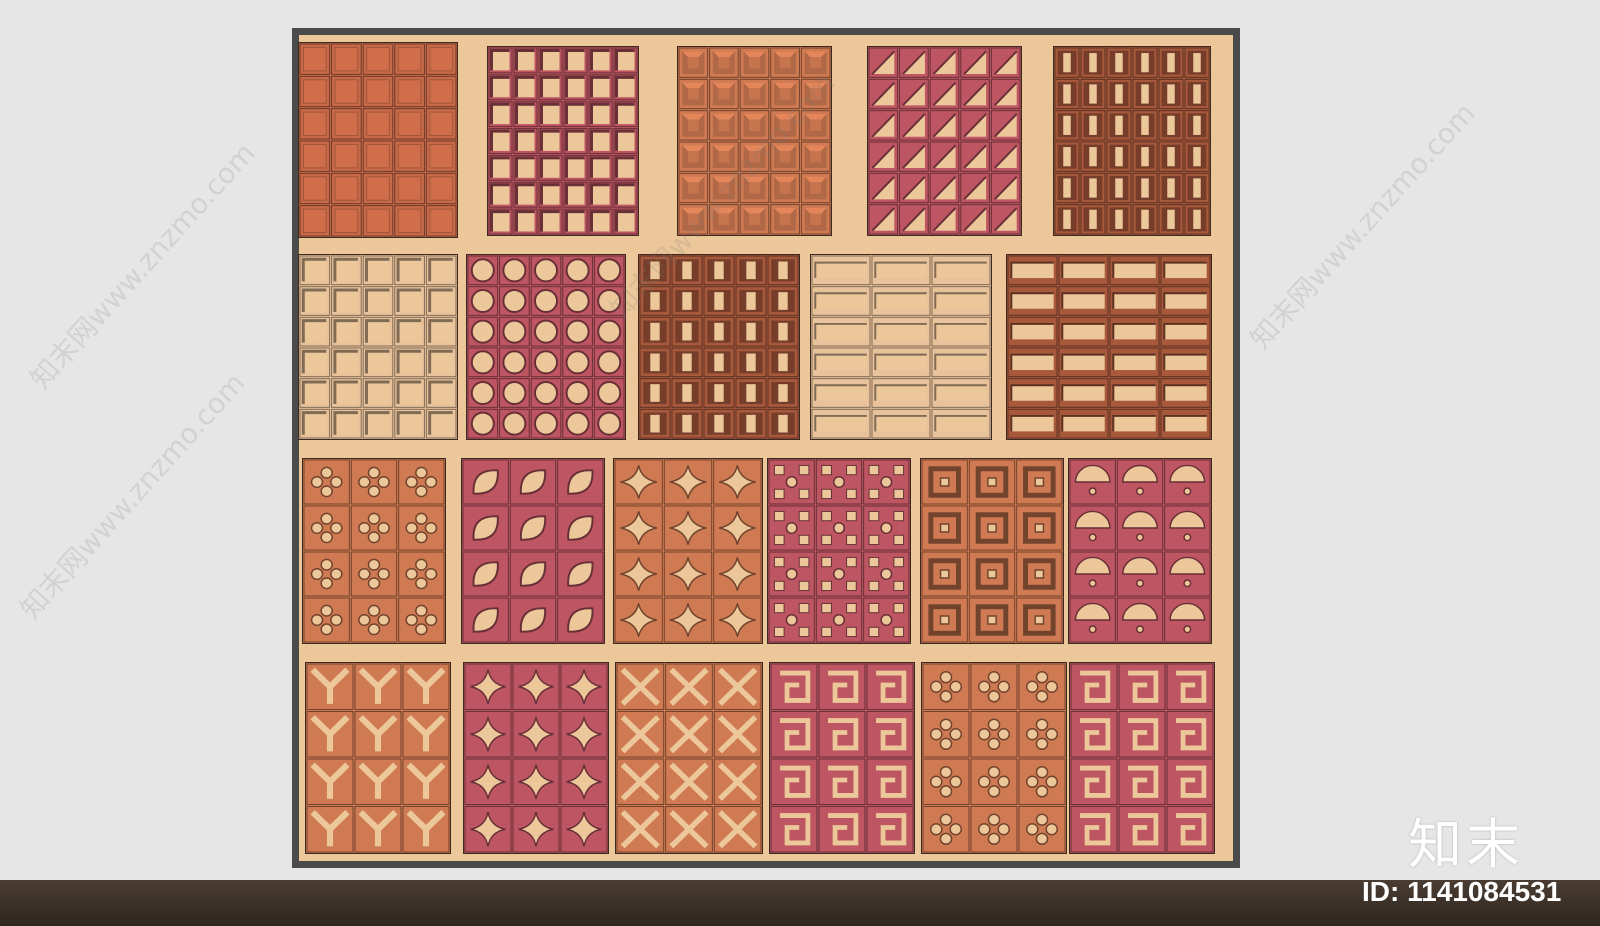 Image resolution: width=1600 pixels, height=926 pixels. Describe the element at coordinates (1362, 226) in the screenshot. I see `watermark: 知末网www.znzmo.com` at that location.